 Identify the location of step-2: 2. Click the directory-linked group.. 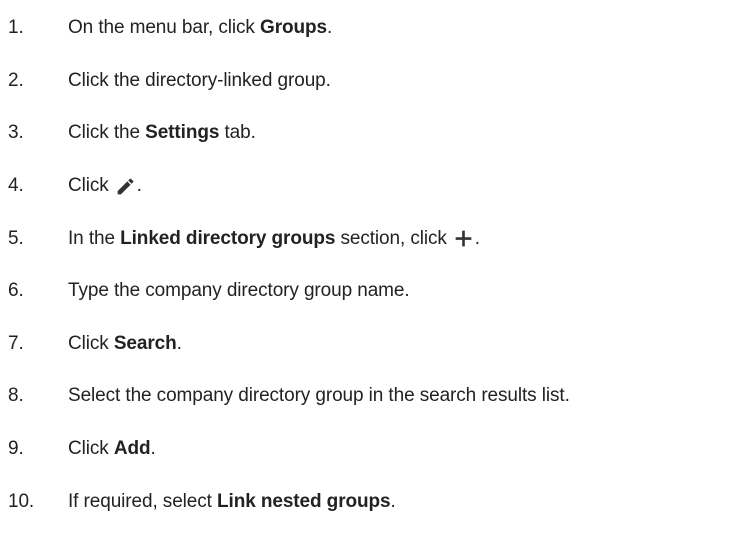
(376, 81).